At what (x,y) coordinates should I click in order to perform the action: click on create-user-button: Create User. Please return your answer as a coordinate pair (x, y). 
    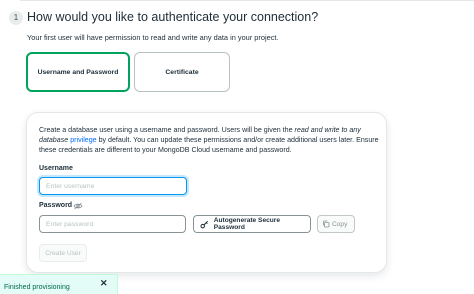
    Looking at the image, I should click on (63, 253).